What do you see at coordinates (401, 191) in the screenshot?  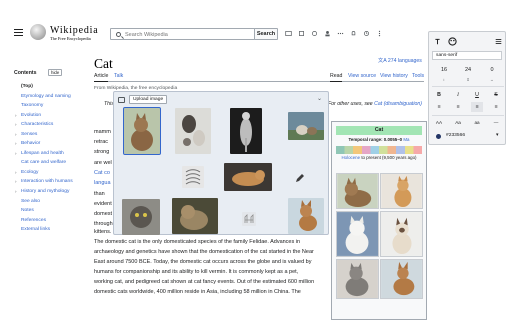 I see `cat-photo-orange` at bounding box center [401, 191].